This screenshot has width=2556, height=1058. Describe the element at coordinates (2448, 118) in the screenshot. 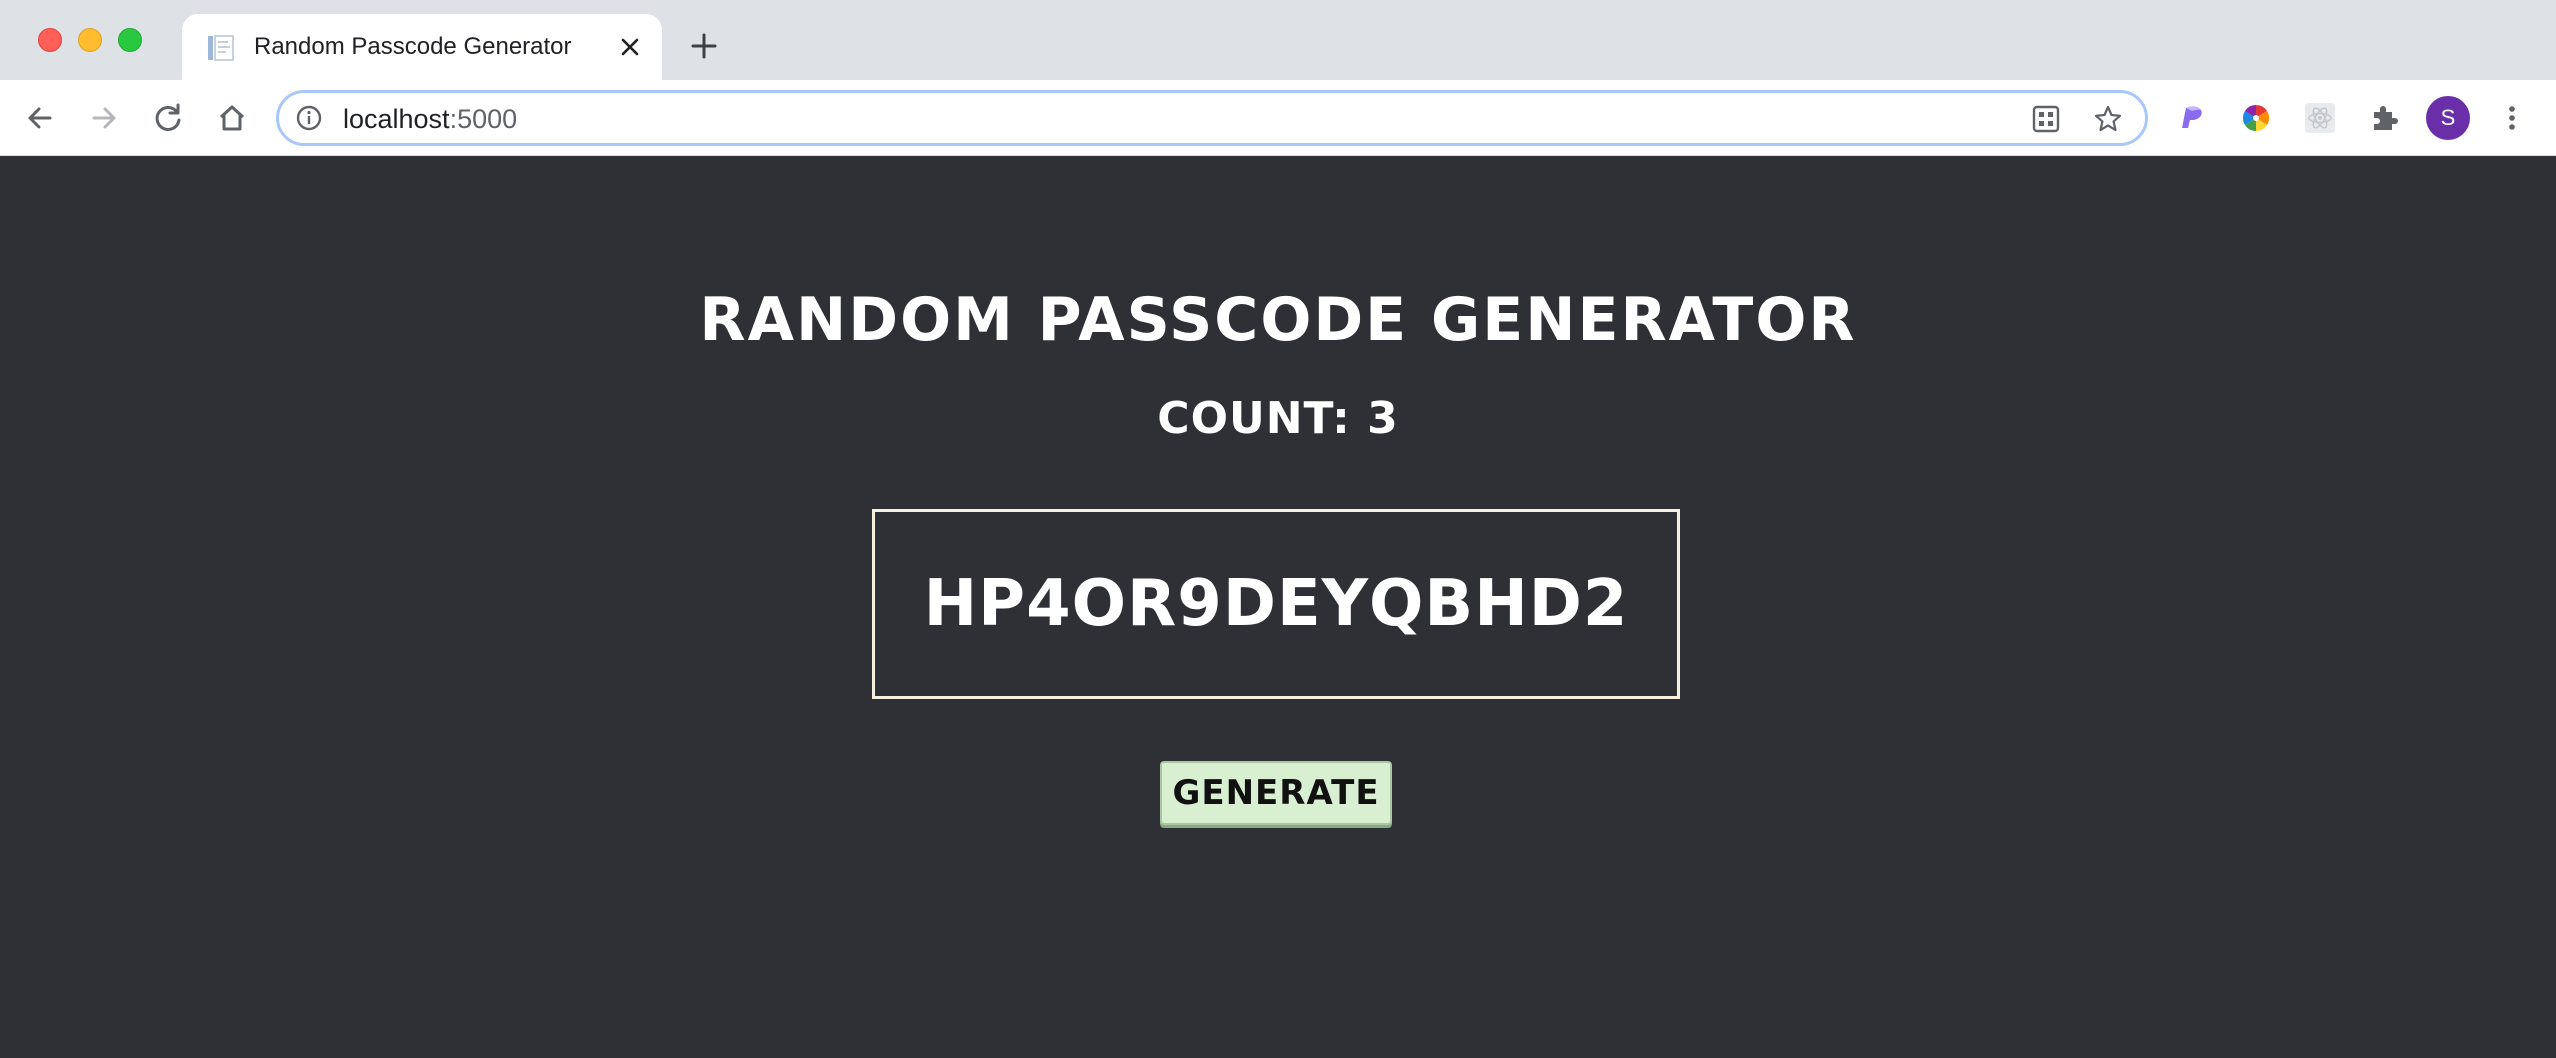

I see `profile-avatar: S` at that location.